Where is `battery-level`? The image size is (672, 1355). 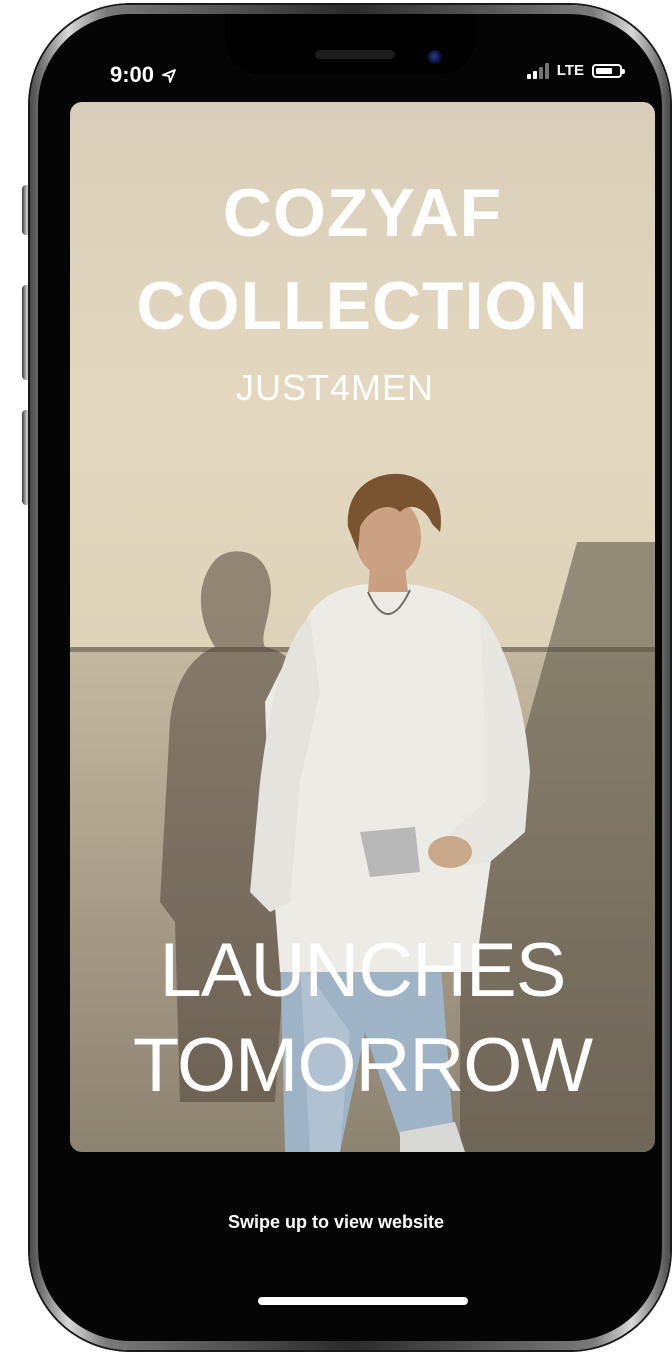
battery-level is located at coordinates (604, 70).